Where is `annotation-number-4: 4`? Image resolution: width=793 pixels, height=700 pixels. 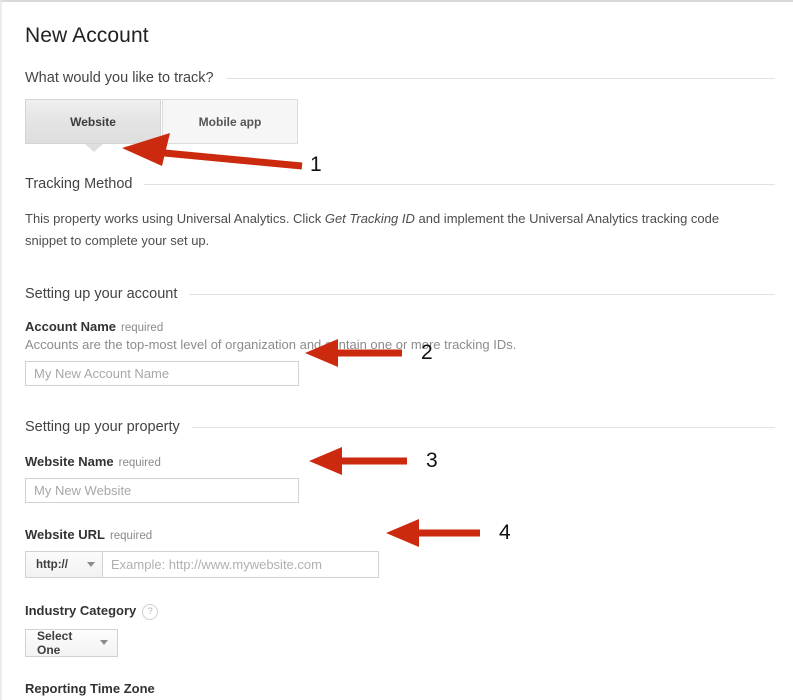
annotation-number-4: 4 is located at coordinates (505, 532).